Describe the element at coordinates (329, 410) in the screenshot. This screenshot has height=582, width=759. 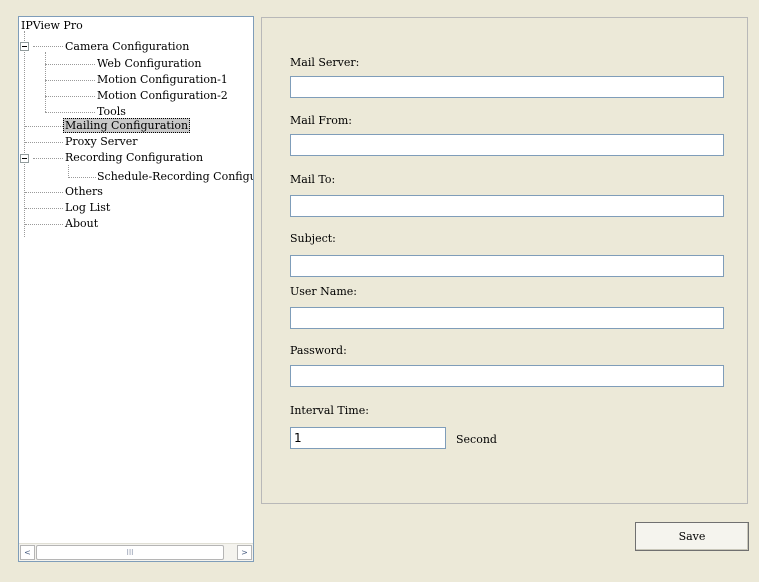
I see `interval-time-label: Interval Time:` at that location.